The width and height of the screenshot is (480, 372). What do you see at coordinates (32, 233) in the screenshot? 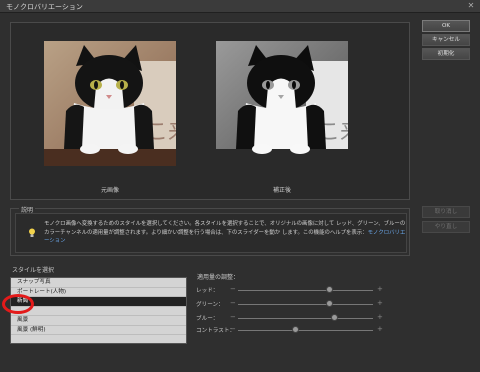
I see `lightbulb-icon` at bounding box center [32, 233].